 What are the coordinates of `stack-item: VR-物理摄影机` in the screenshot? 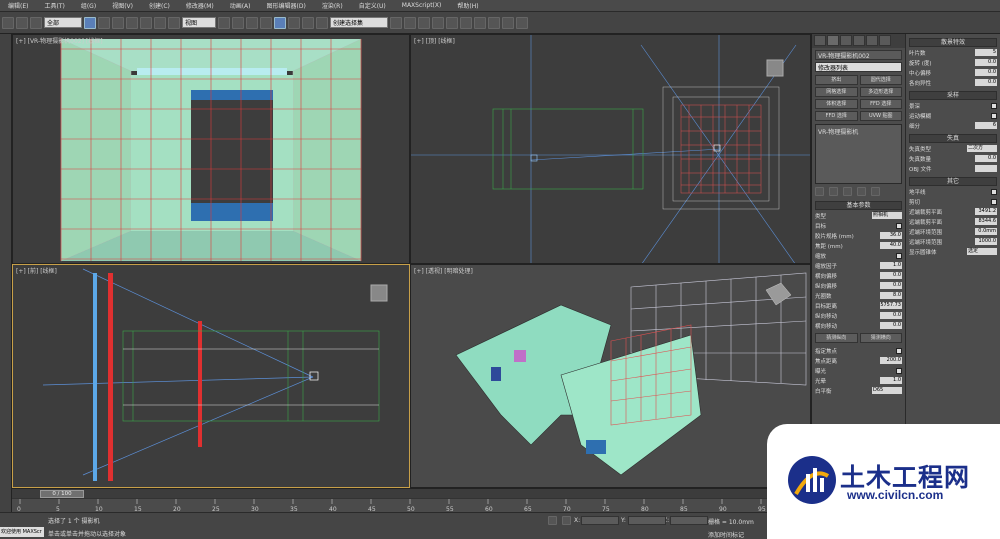 It's located at (858, 131).